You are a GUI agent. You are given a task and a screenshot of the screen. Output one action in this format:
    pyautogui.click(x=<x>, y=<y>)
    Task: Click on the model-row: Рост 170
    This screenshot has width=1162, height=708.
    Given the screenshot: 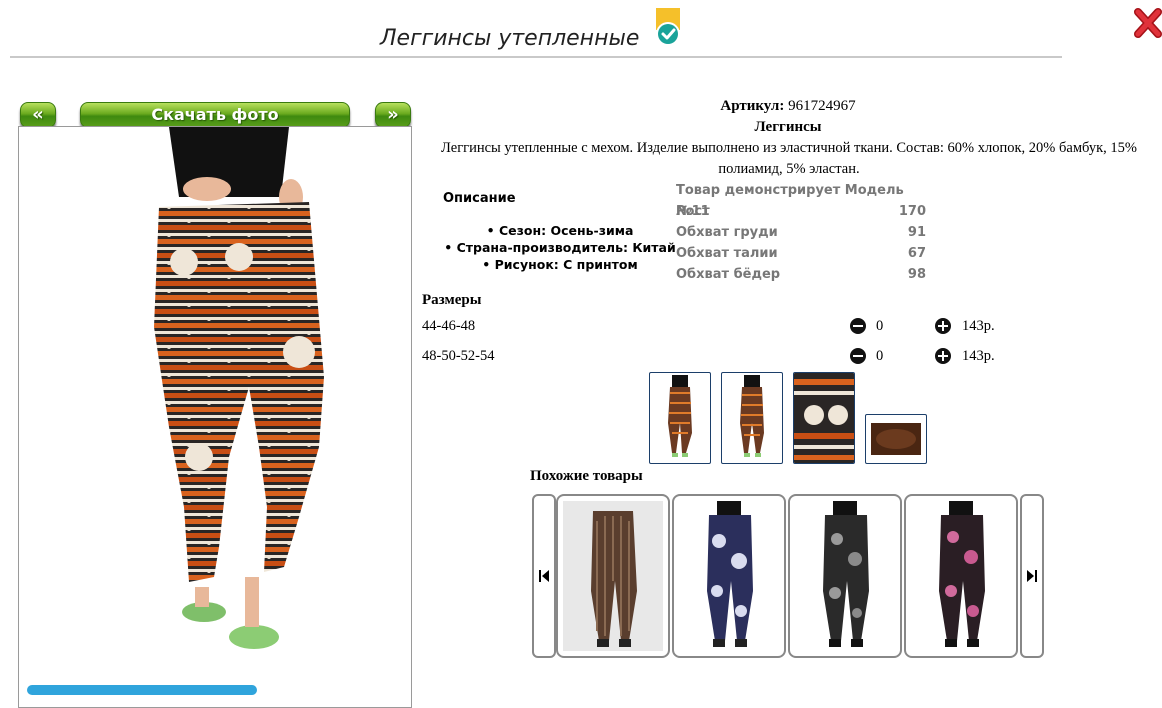 What is the action you would take?
    pyautogui.click(x=802, y=211)
    